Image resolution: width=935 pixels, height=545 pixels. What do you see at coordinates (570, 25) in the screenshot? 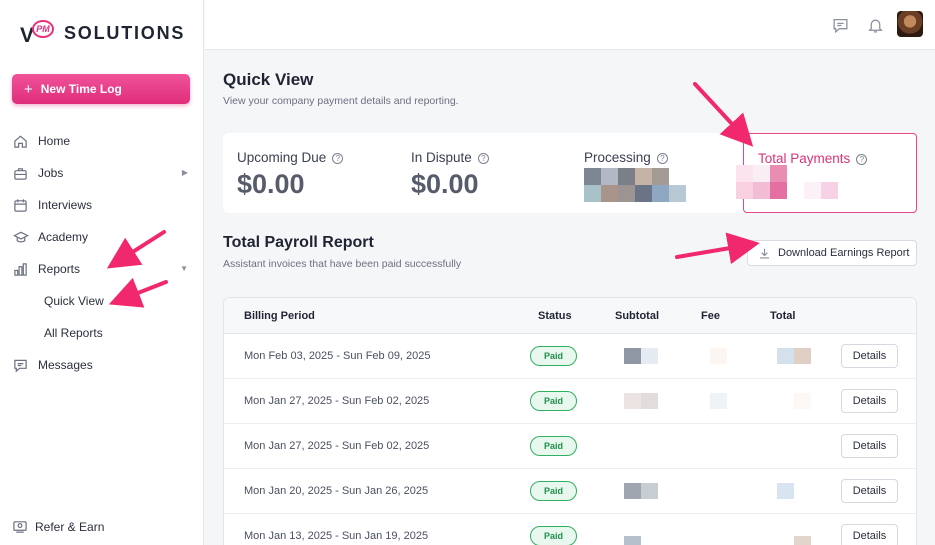
I see `top-bar` at bounding box center [570, 25].